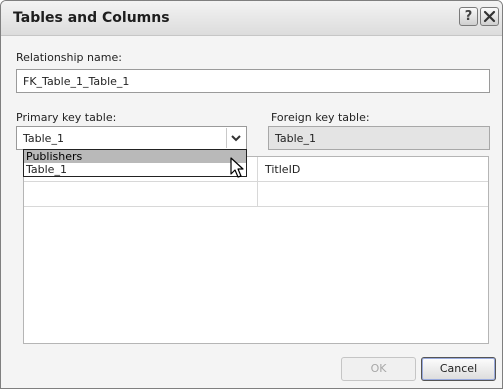  I want to click on primary-key-table-dropdown-list: Publishers Table_1, so click(135, 163).